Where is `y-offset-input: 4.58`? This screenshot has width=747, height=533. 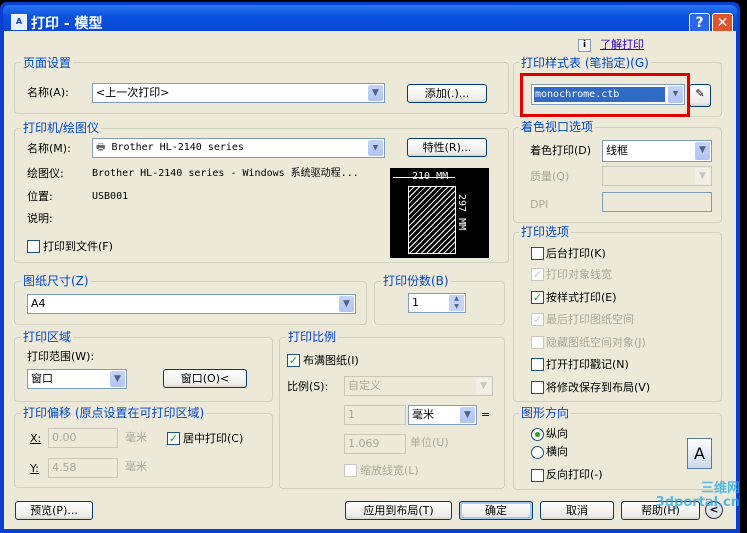 y-offset-input: 4.58 is located at coordinates (83, 468).